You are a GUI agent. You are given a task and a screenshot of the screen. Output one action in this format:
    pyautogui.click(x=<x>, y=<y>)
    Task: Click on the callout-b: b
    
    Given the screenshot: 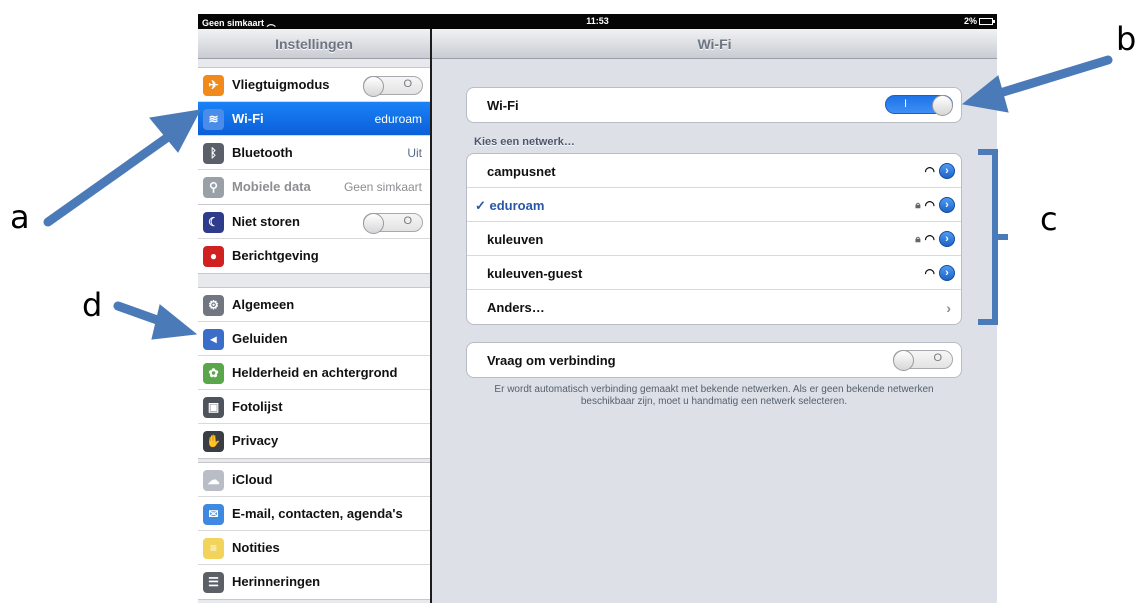 What is the action you would take?
    pyautogui.click(x=1126, y=39)
    